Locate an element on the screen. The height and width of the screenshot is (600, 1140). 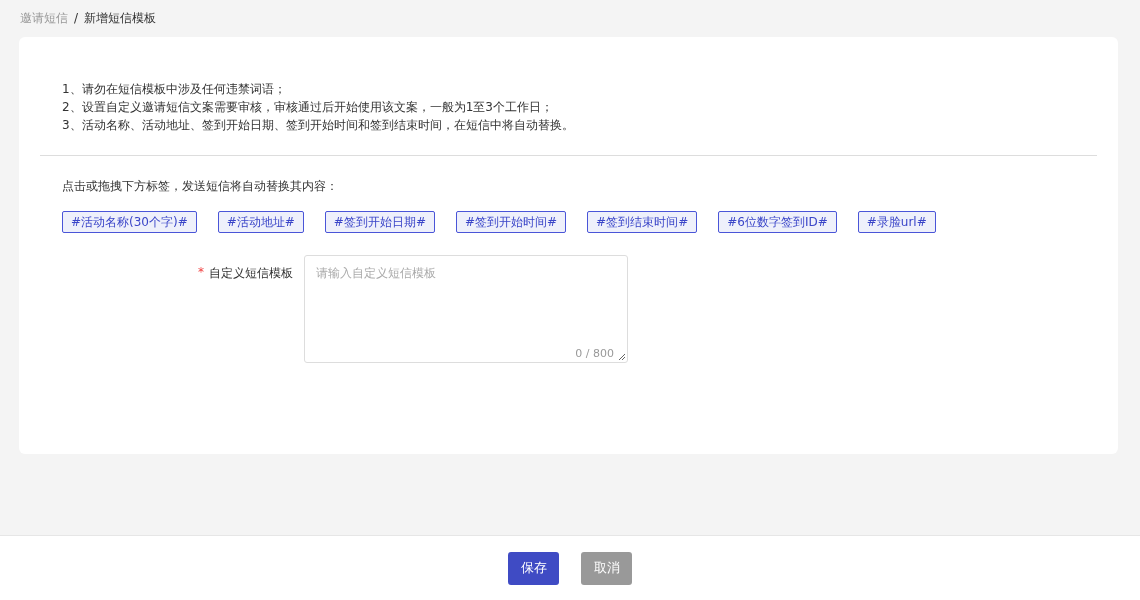
placeholder-tag: #6位数字签到ID# is located at coordinates (777, 222).